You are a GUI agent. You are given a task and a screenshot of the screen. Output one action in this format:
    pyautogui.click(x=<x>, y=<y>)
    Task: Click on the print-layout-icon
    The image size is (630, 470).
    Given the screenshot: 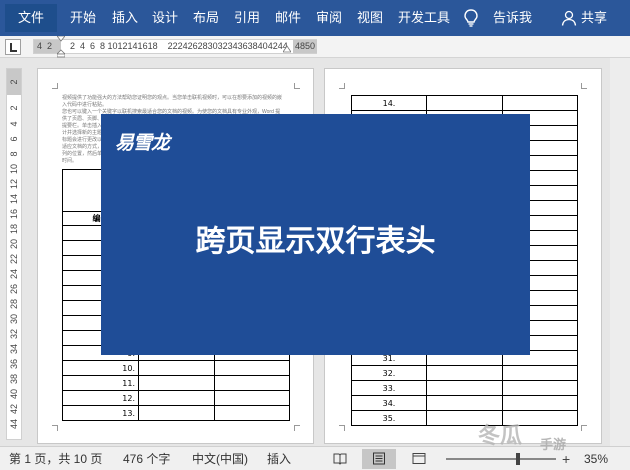 What is the action you would take?
    pyautogui.click(x=379, y=458)
    